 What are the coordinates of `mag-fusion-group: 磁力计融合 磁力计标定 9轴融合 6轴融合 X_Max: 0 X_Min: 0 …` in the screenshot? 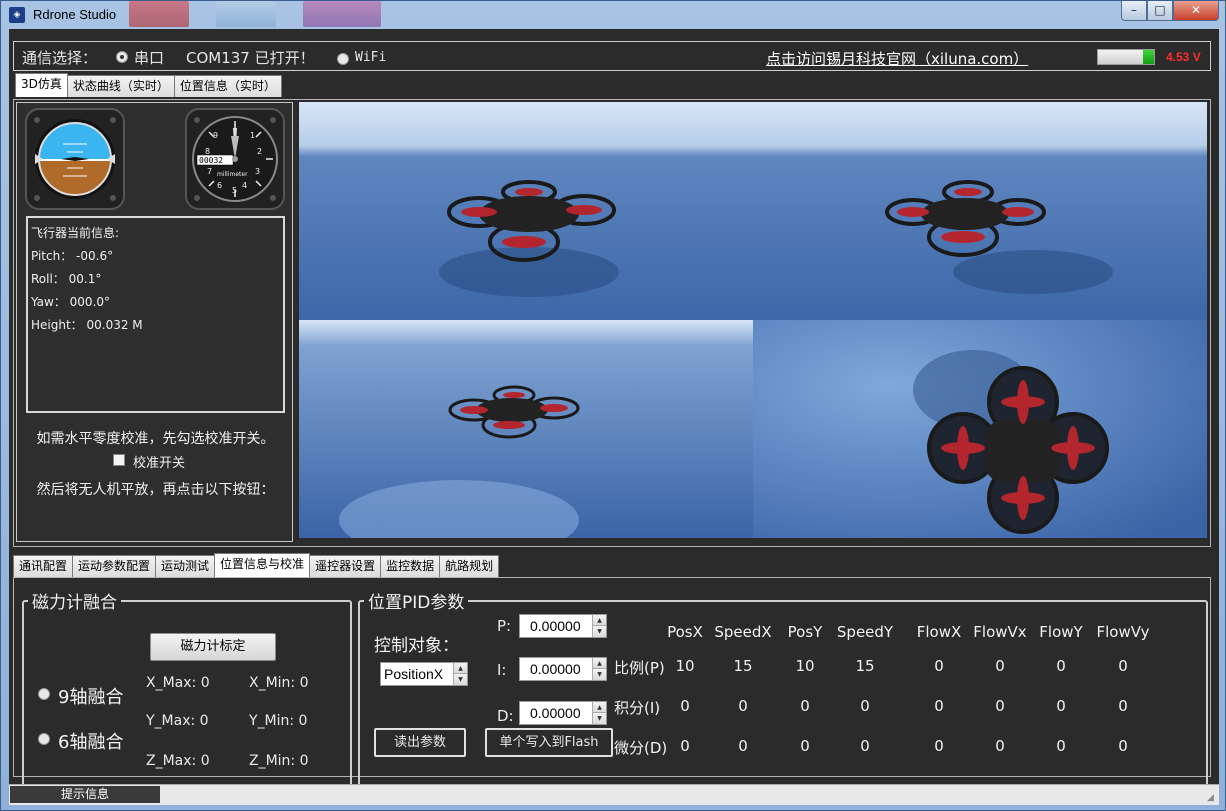 It's located at (187, 688).